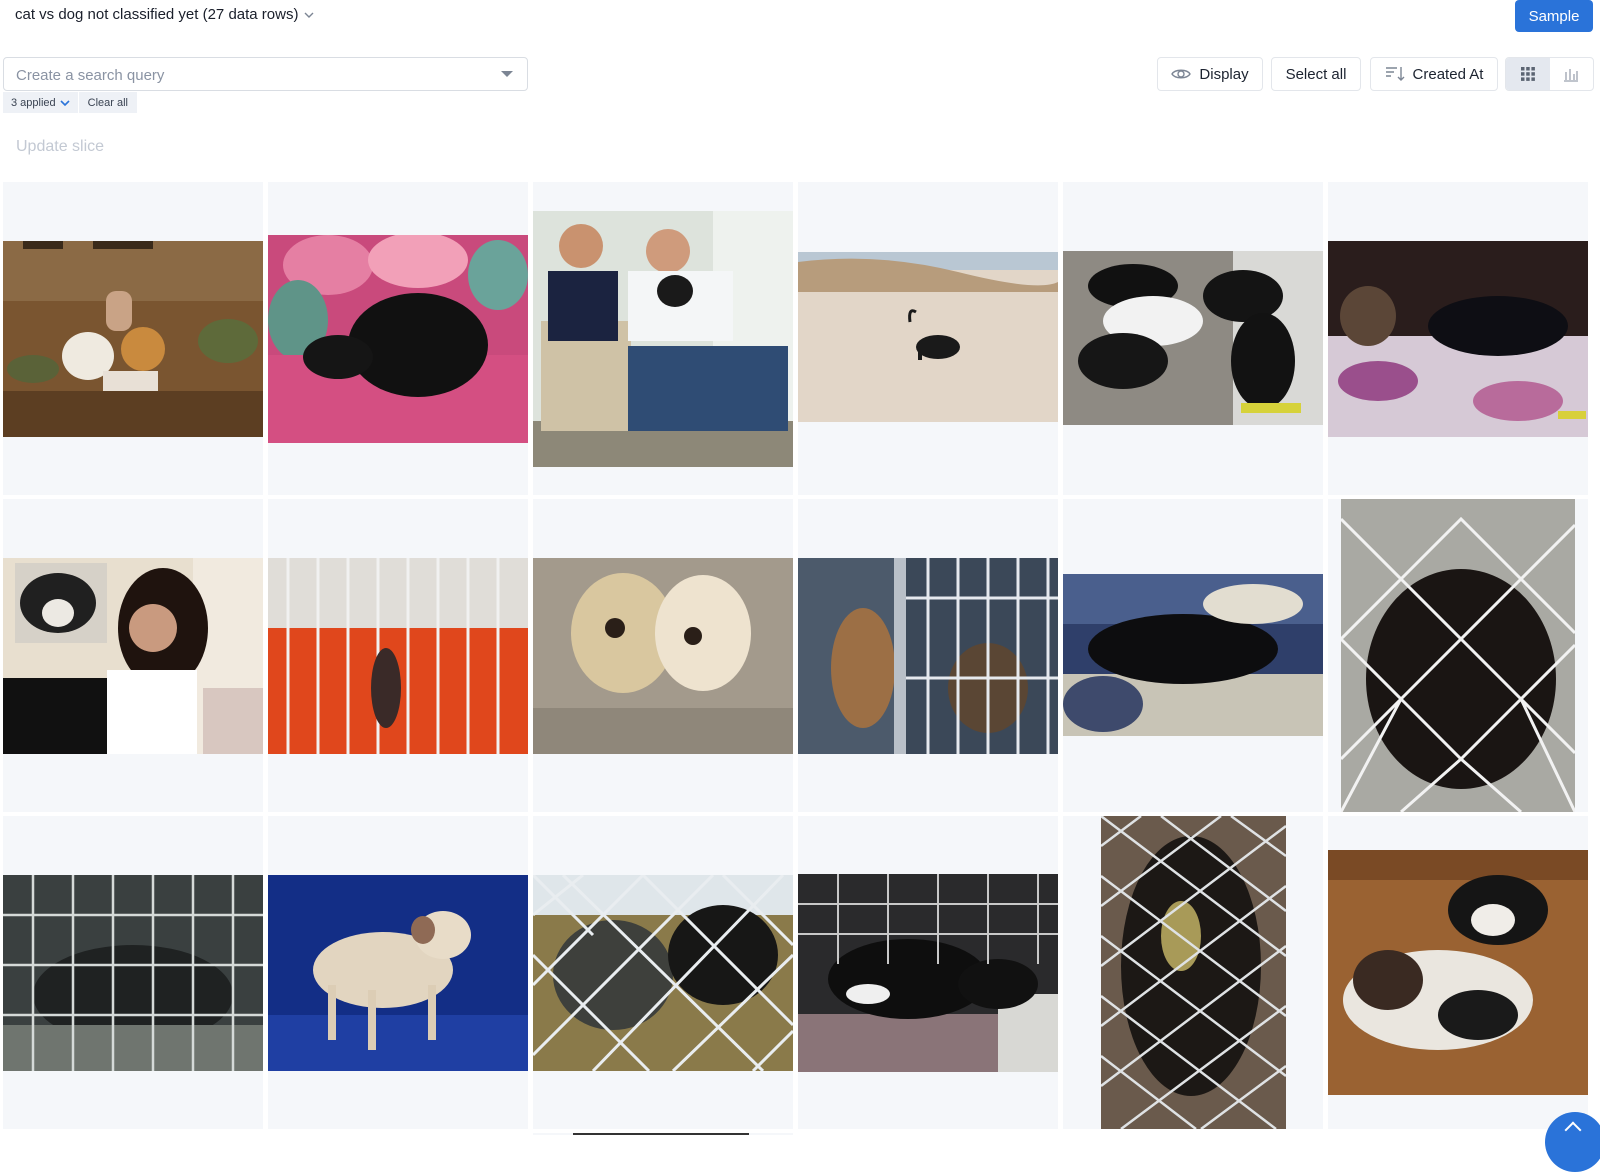  I want to click on caret-down-icon, so click(507, 74).